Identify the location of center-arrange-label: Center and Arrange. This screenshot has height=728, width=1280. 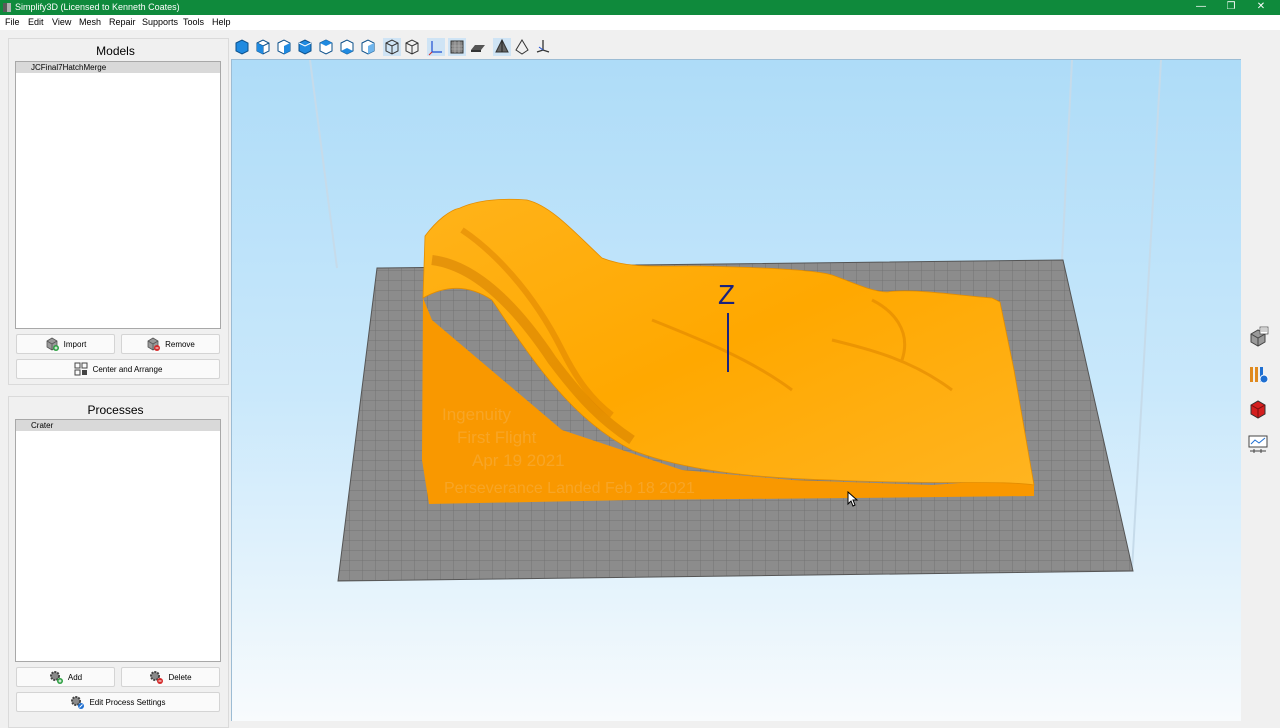
(127, 369).